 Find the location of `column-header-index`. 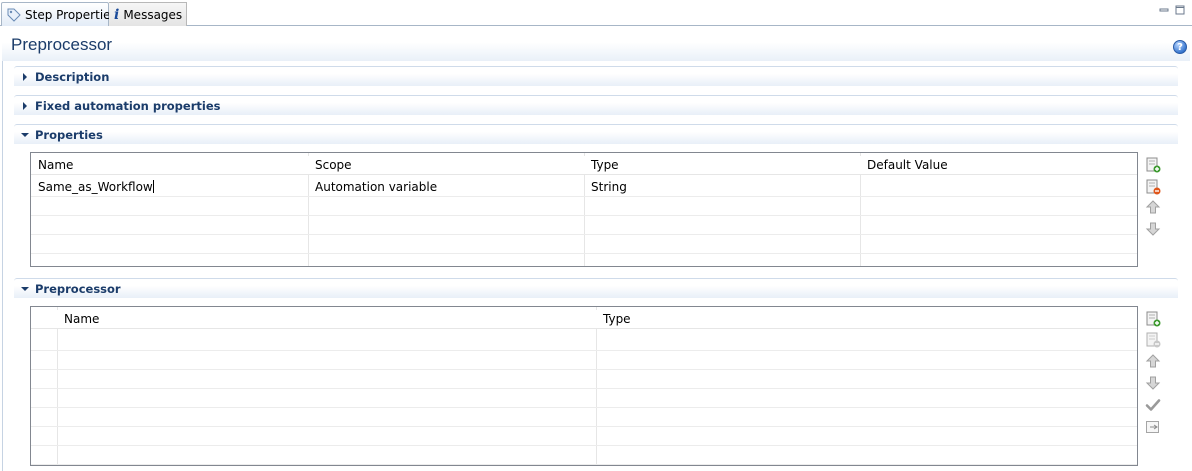

column-header-index is located at coordinates (44, 319).